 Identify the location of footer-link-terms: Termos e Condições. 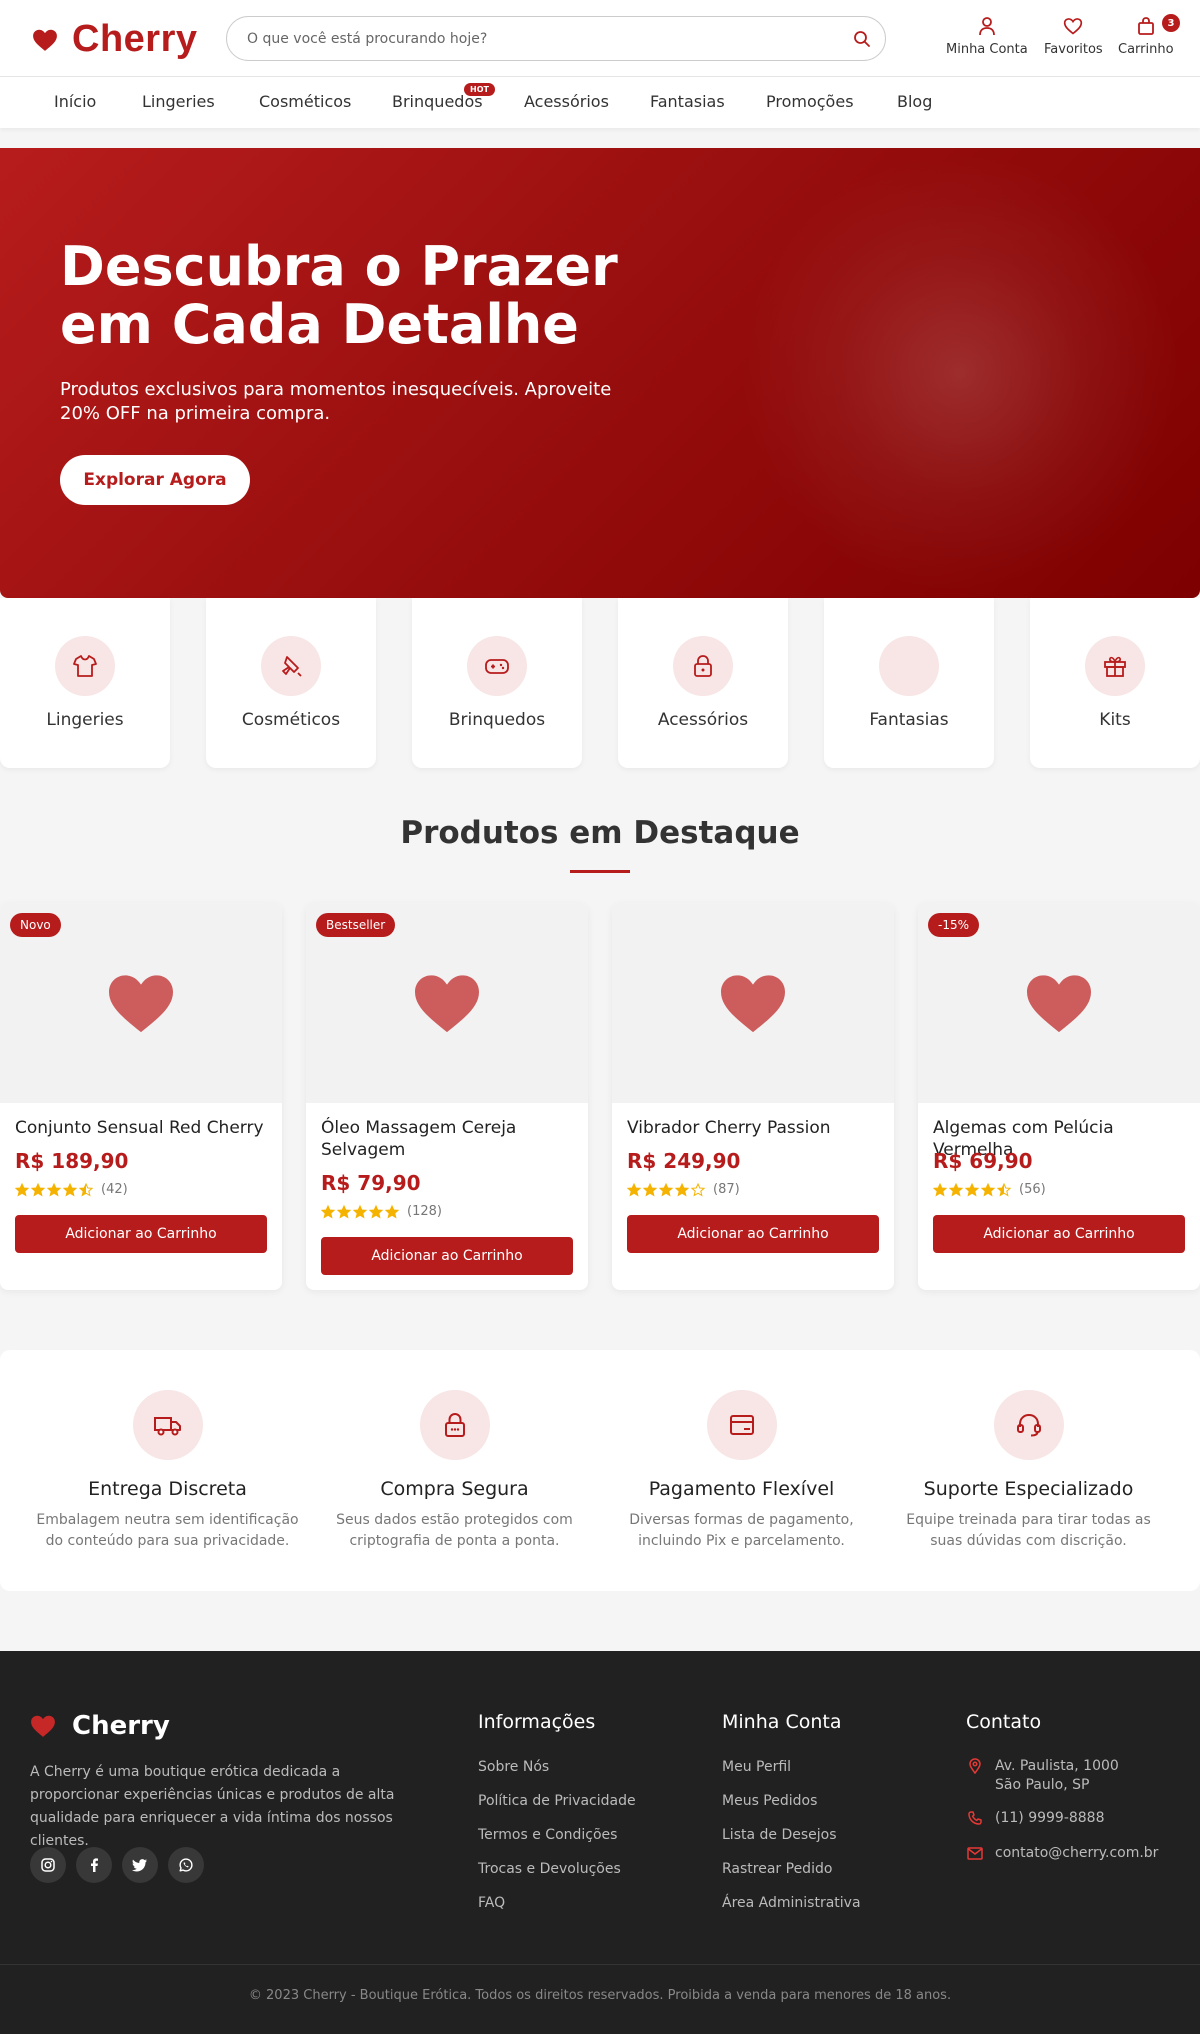
(547, 1835).